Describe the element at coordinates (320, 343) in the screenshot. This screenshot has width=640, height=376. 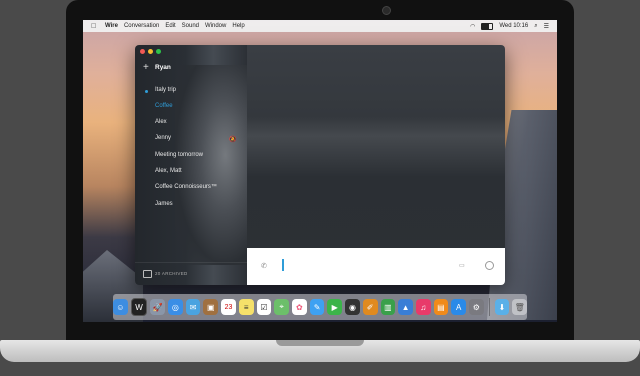
I see `laptop-notch` at that location.